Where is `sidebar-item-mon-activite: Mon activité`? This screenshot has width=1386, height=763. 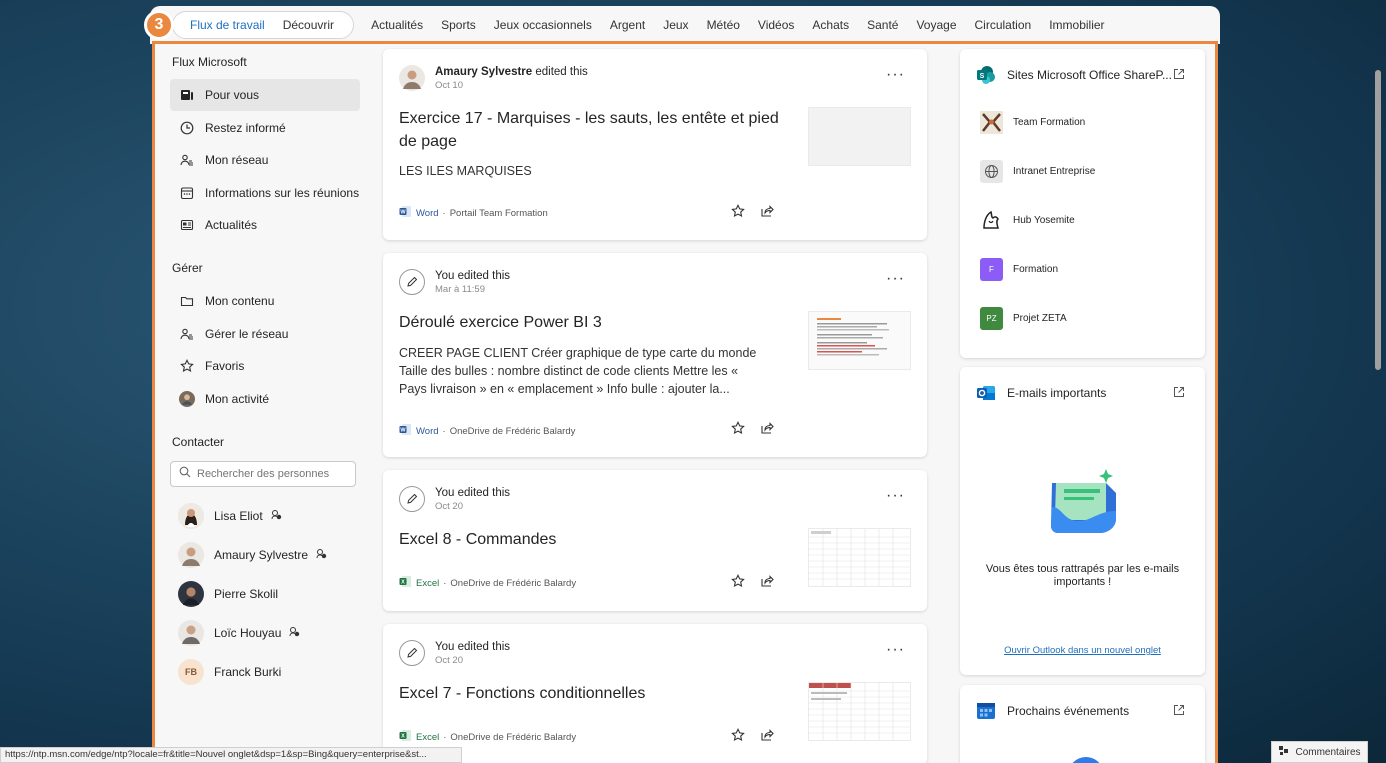
sidebar-item-mon-activite: Mon activité is located at coordinates (265, 399).